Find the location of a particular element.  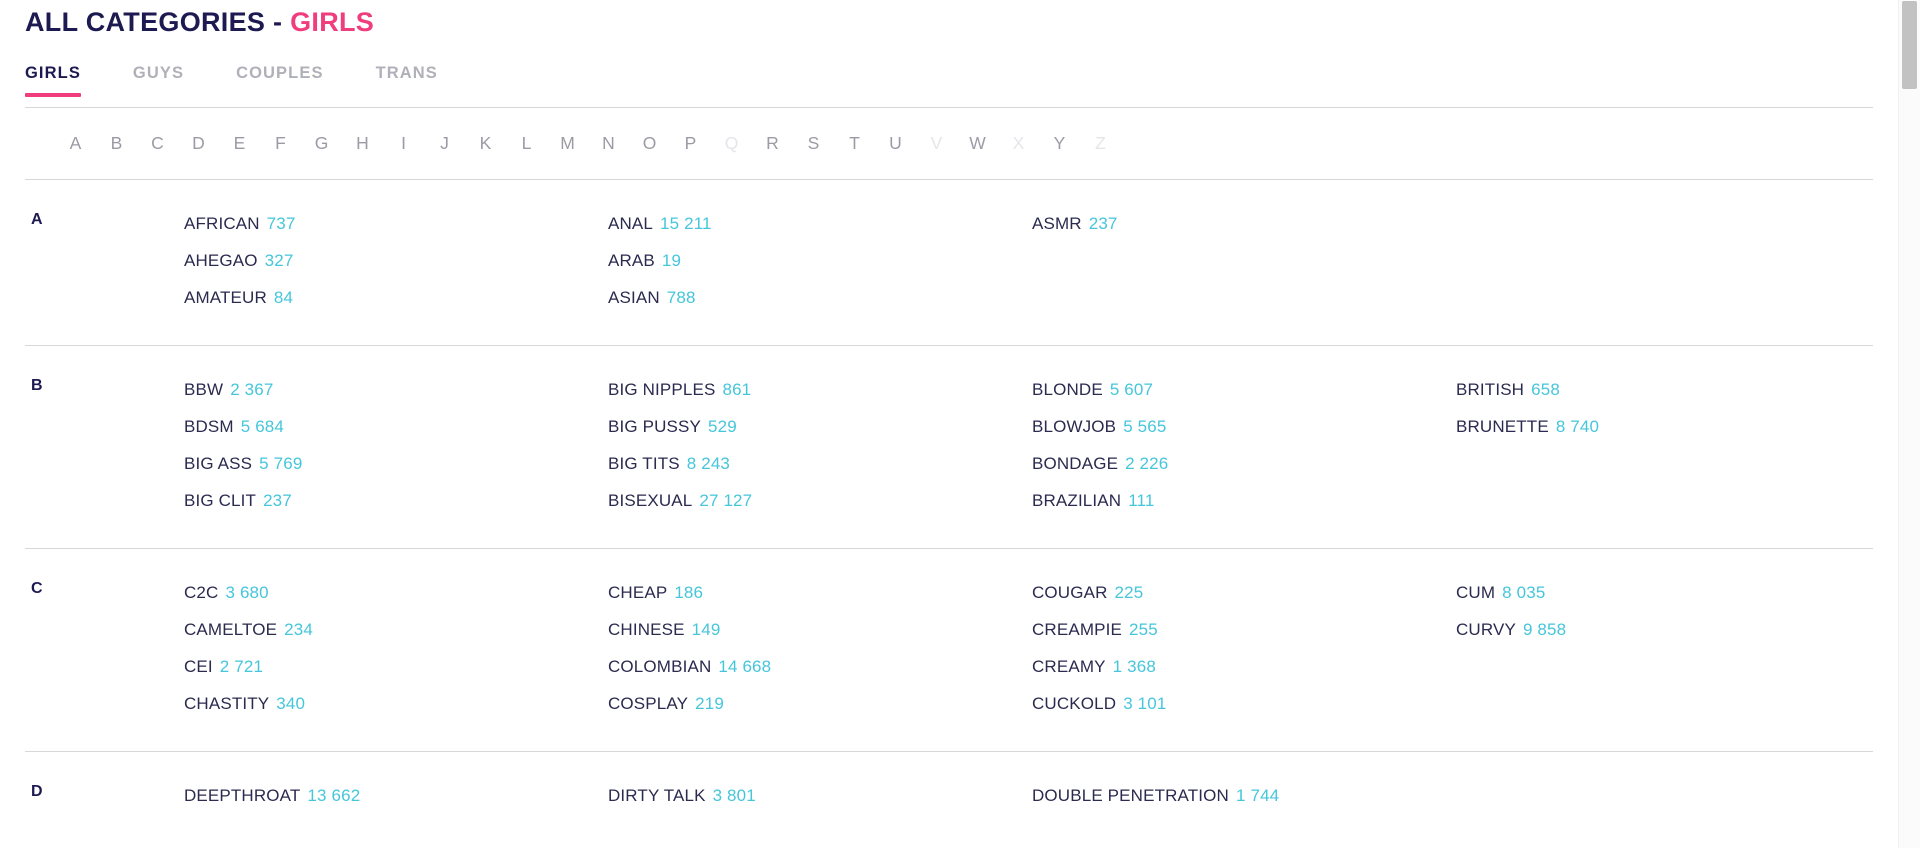

category-link: ASIAN 788 is located at coordinates (652, 298).